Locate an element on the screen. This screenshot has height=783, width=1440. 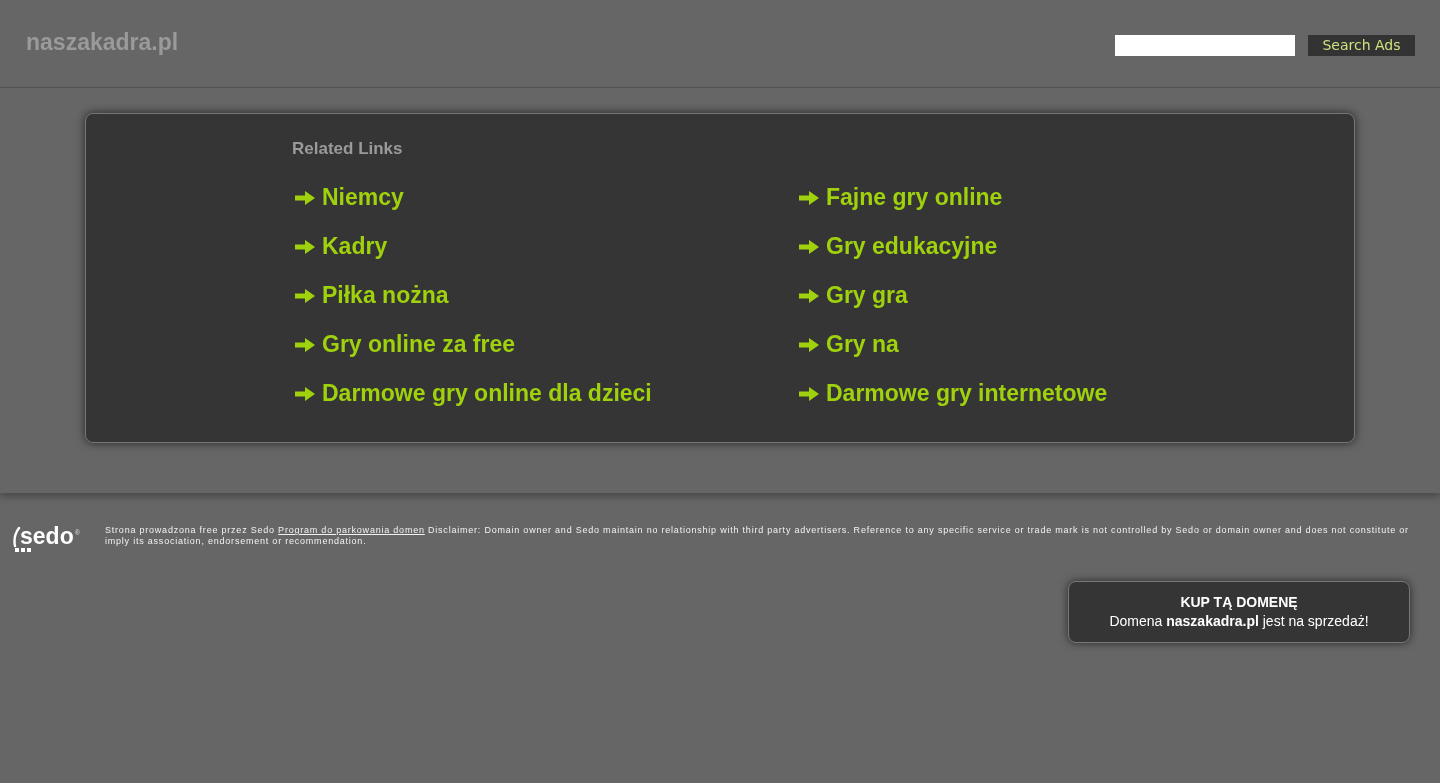
search-button: Search Ads is located at coordinates (1361, 45).